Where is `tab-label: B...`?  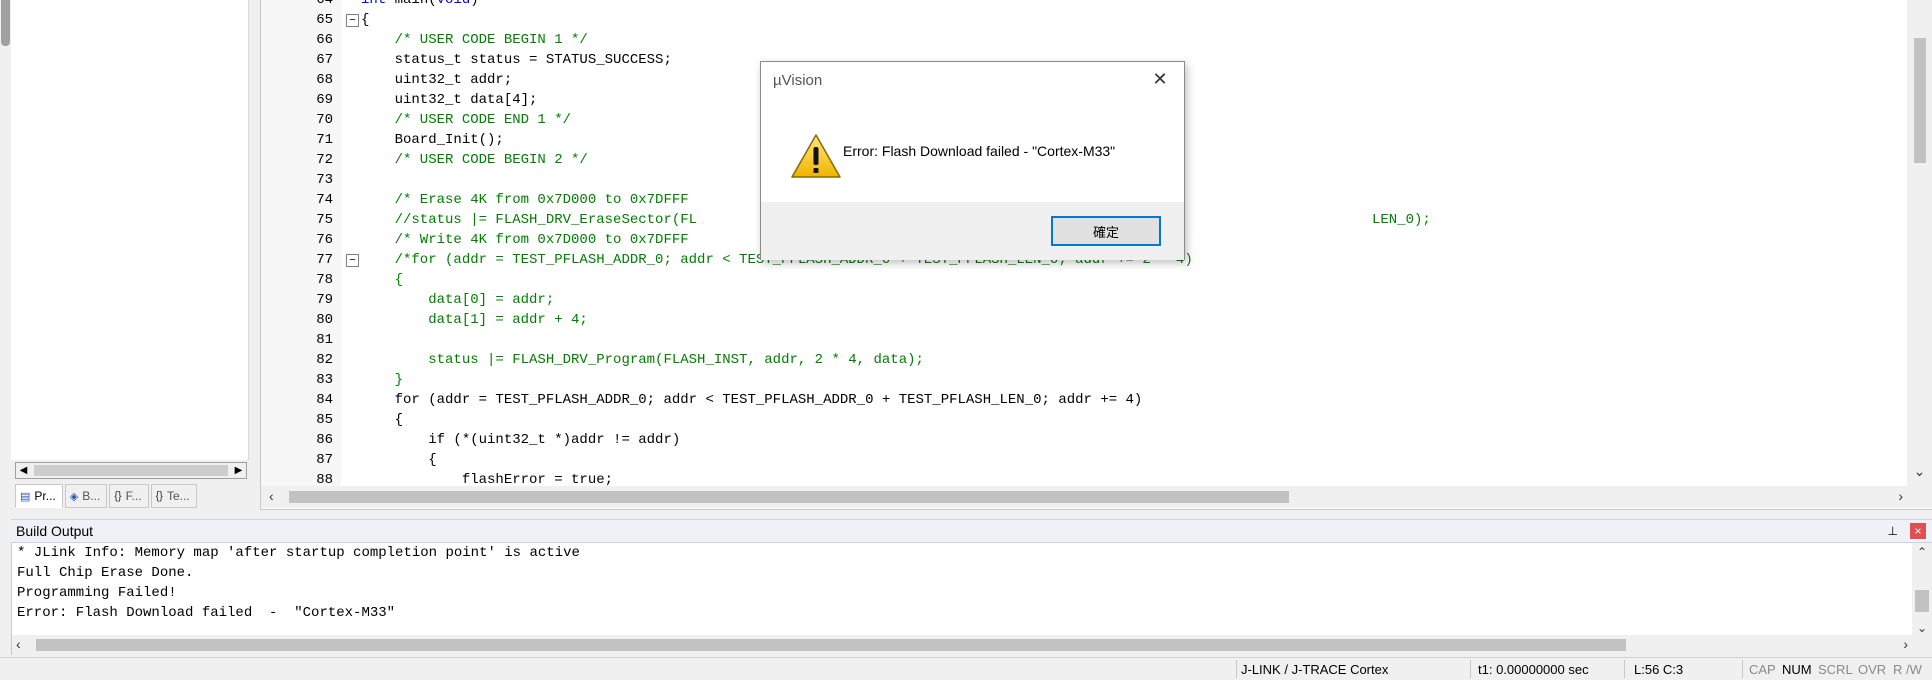
tab-label: B... is located at coordinates (91, 496).